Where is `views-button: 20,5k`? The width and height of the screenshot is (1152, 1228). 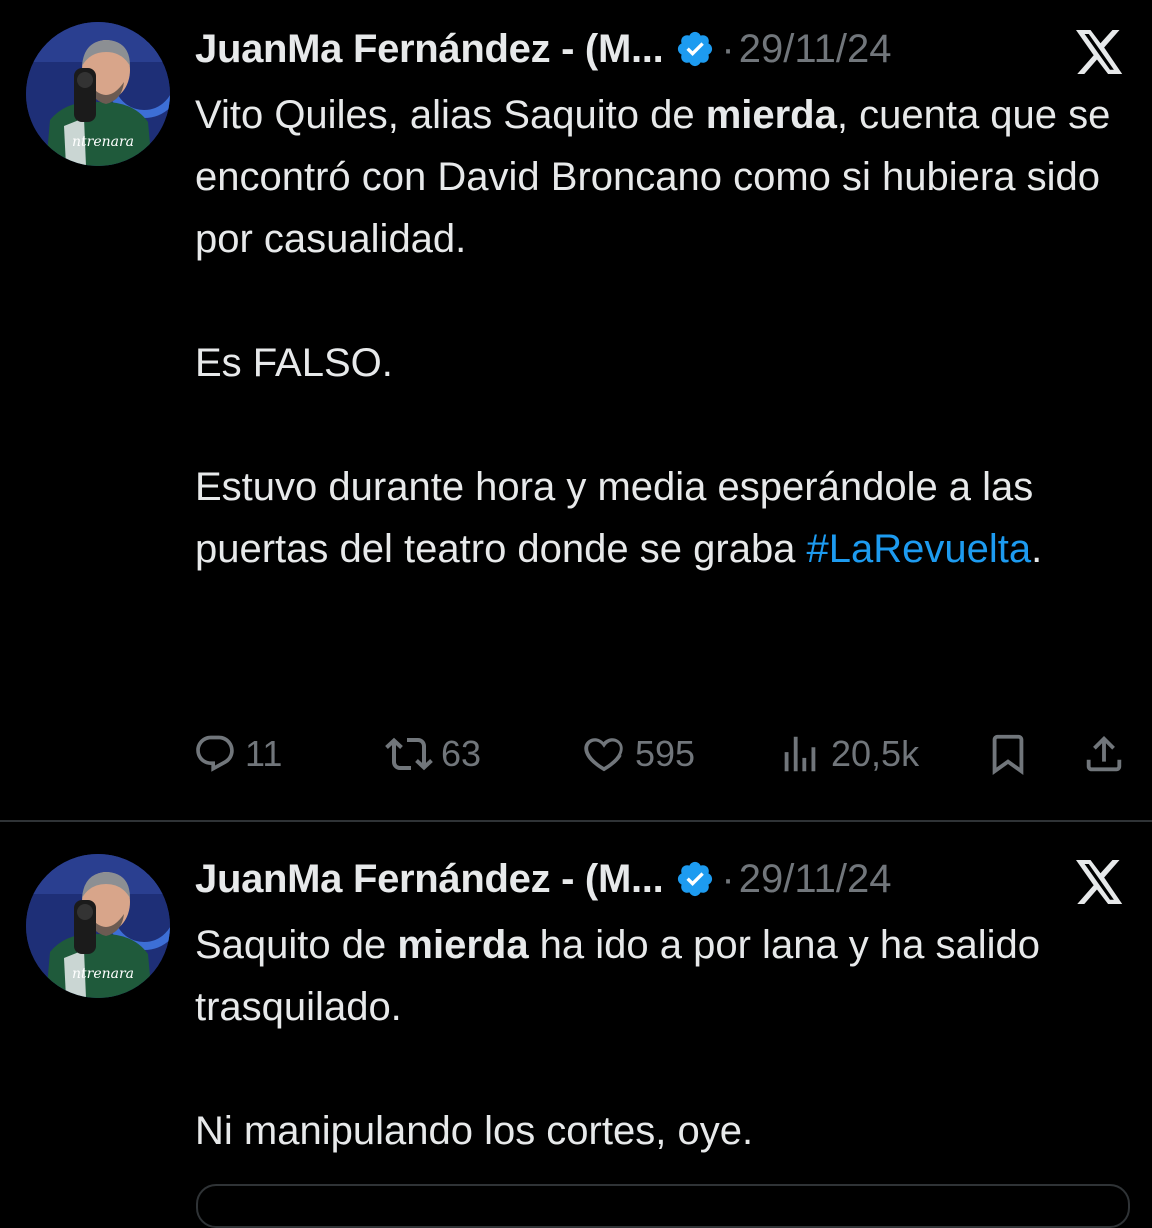
views-button: 20,5k is located at coordinates (848, 754).